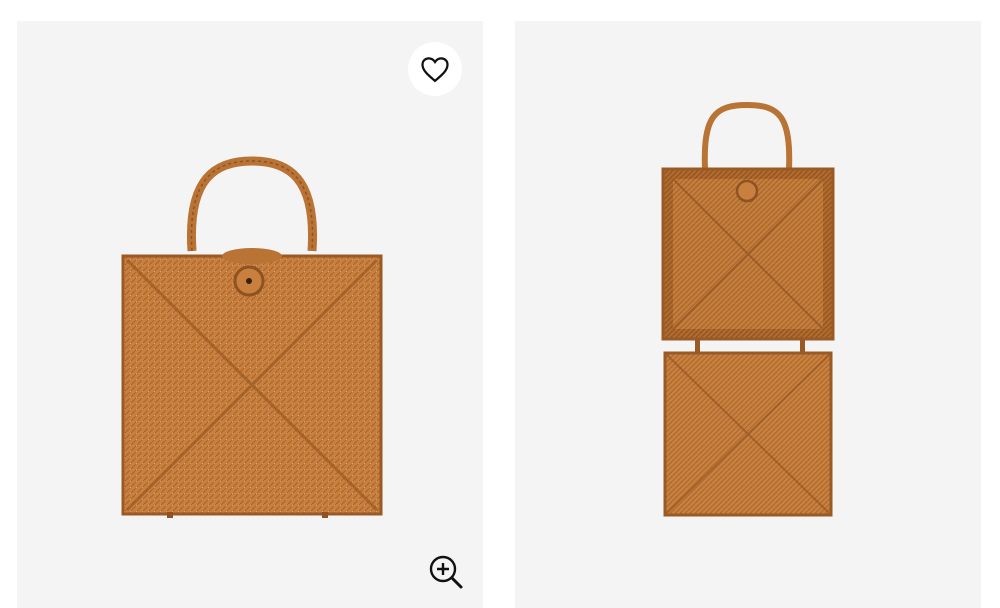 The height and width of the screenshot is (608, 1000). I want to click on heart-outline-icon, so click(435, 70).